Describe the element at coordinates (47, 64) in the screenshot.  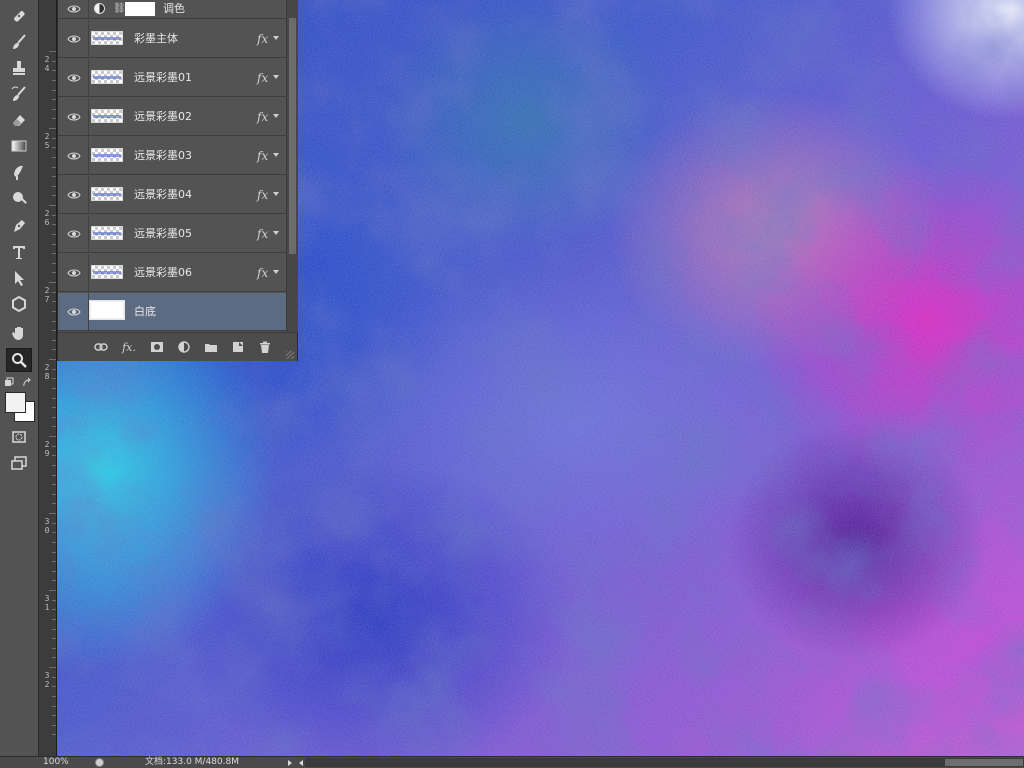
I see `ruler-label: 2 4` at that location.